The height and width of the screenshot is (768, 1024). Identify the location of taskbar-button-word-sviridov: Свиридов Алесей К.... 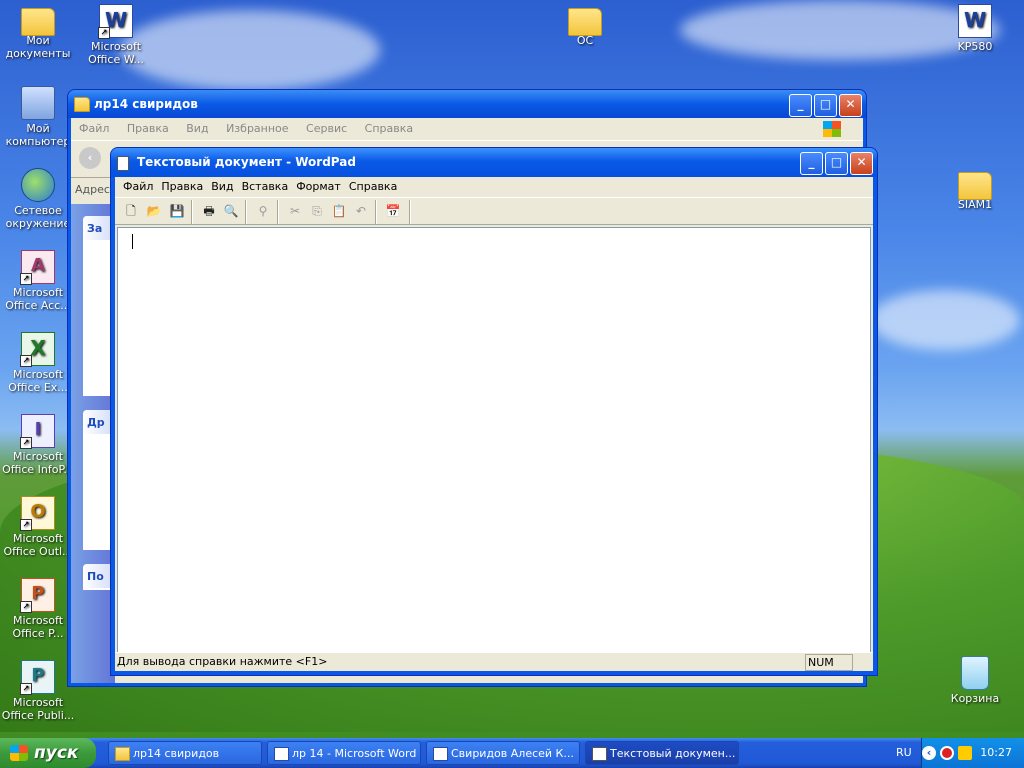
(503, 753).